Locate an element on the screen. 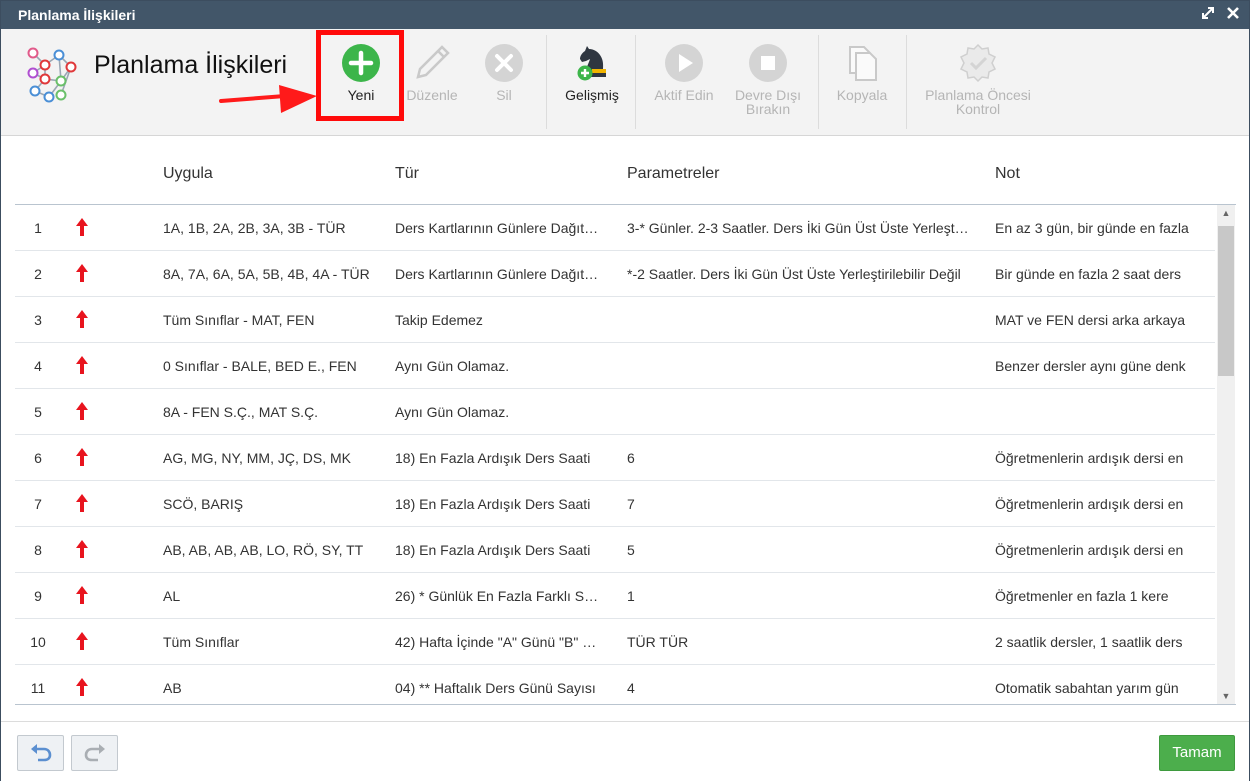  maximize-icon is located at coordinates (1208, 14).